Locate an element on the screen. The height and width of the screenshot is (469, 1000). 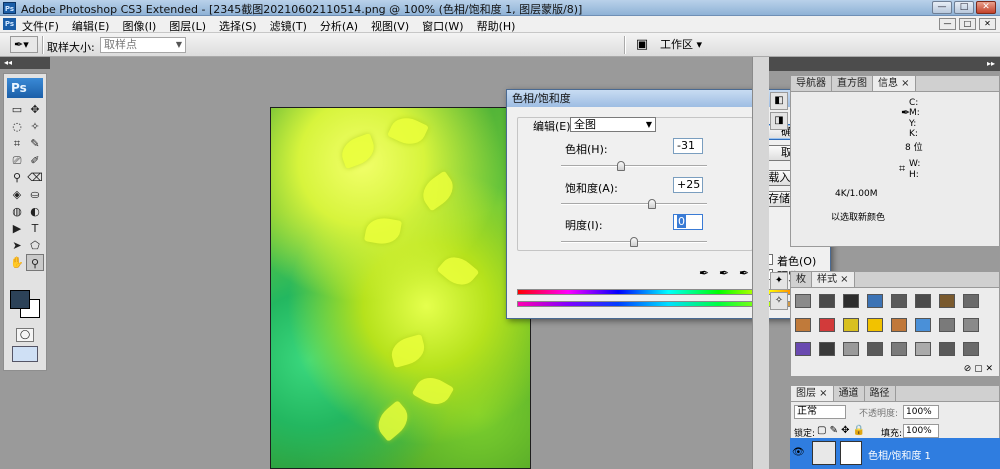
edit-select: 全图 ▼ is located at coordinates (613, 124).